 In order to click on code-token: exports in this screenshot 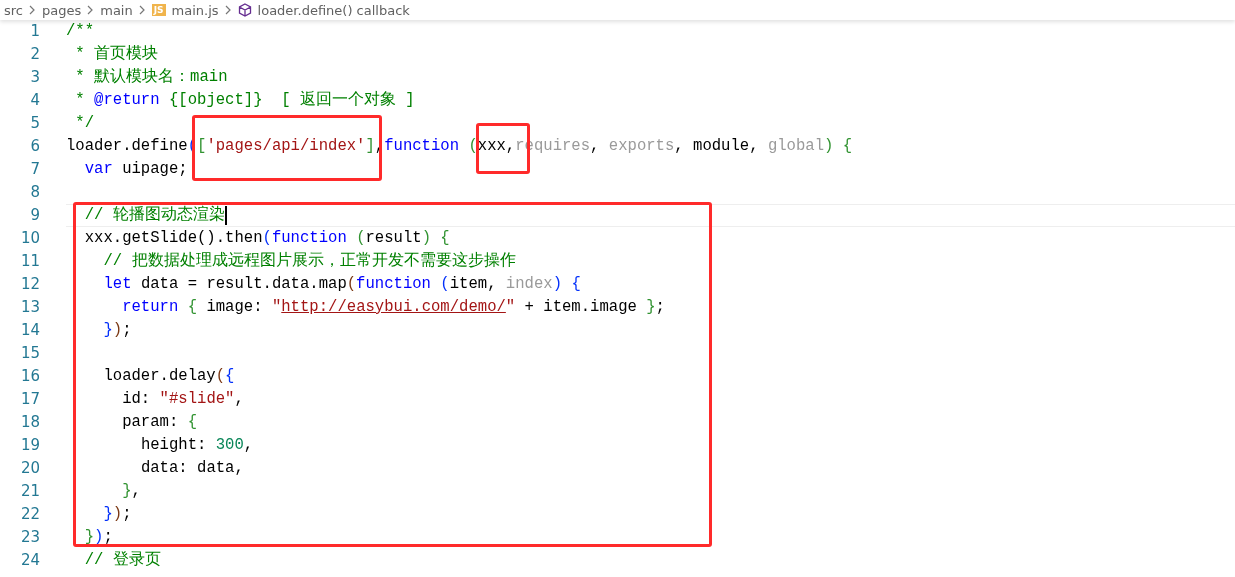, I will do `click(641, 146)`.